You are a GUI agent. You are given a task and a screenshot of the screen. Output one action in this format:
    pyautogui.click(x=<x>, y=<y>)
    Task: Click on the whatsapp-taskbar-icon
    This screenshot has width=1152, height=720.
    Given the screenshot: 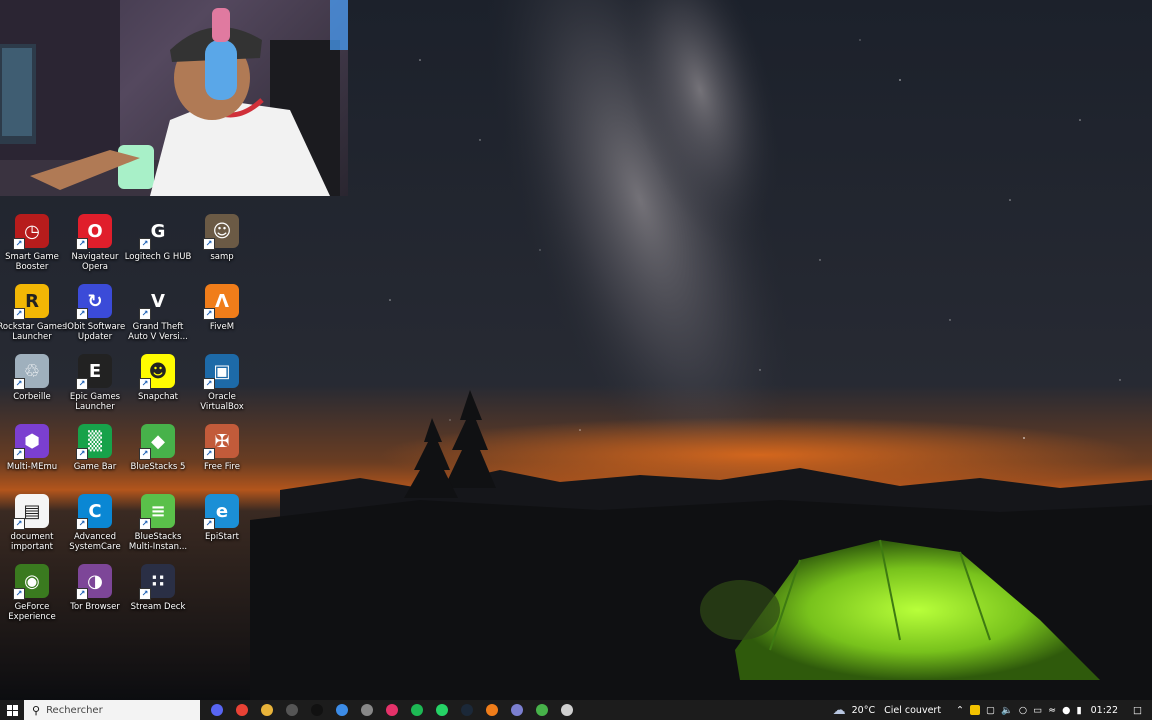 What is the action you would take?
    pyautogui.click(x=441, y=710)
    